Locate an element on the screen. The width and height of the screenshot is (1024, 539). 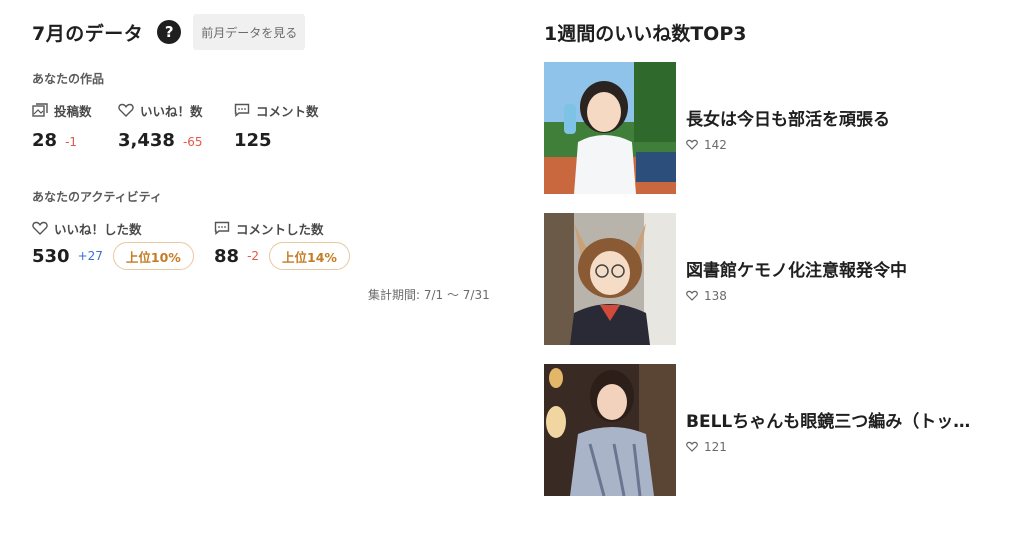
stat-likes-given: いいね！した数 530 +27 上位10% is located at coordinates (113, 245).